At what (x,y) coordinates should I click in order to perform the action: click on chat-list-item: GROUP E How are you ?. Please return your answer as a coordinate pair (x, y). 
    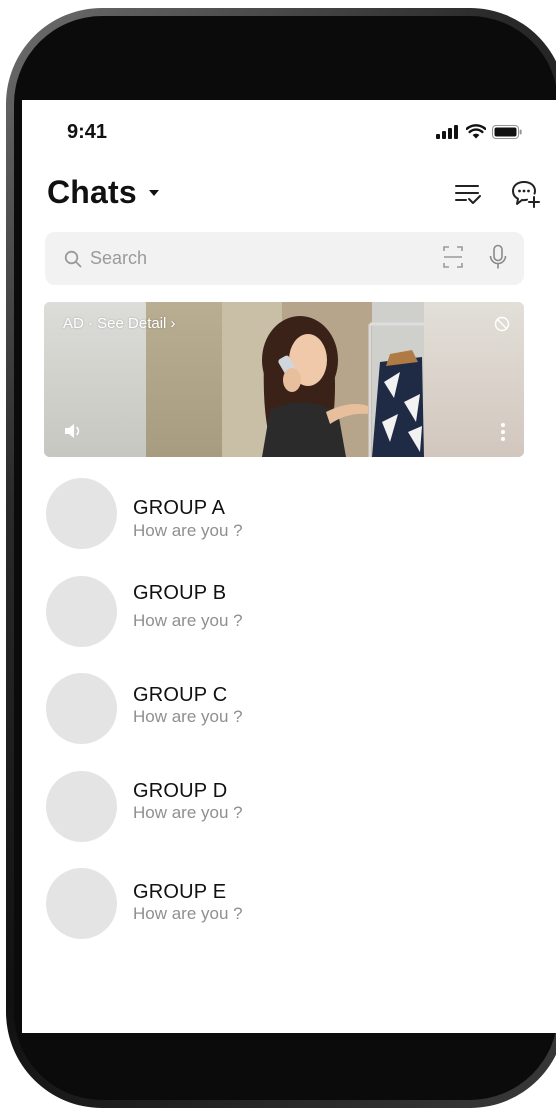
    Looking at the image, I should click on (286, 905).